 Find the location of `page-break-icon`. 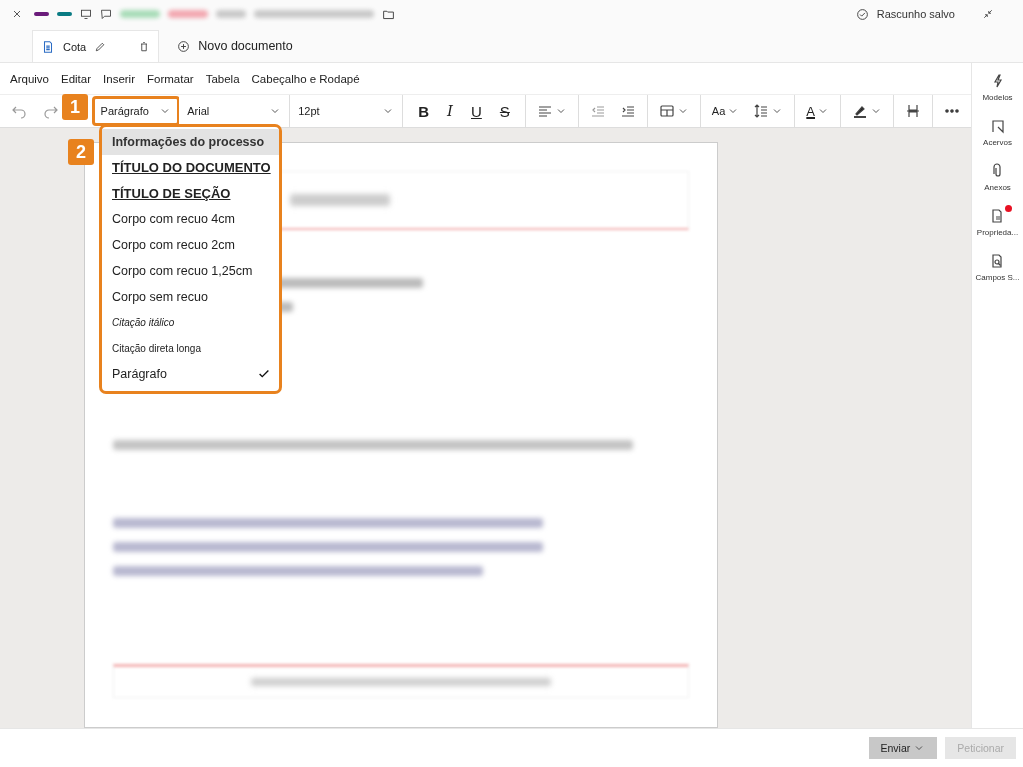

page-break-icon is located at coordinates (913, 111).